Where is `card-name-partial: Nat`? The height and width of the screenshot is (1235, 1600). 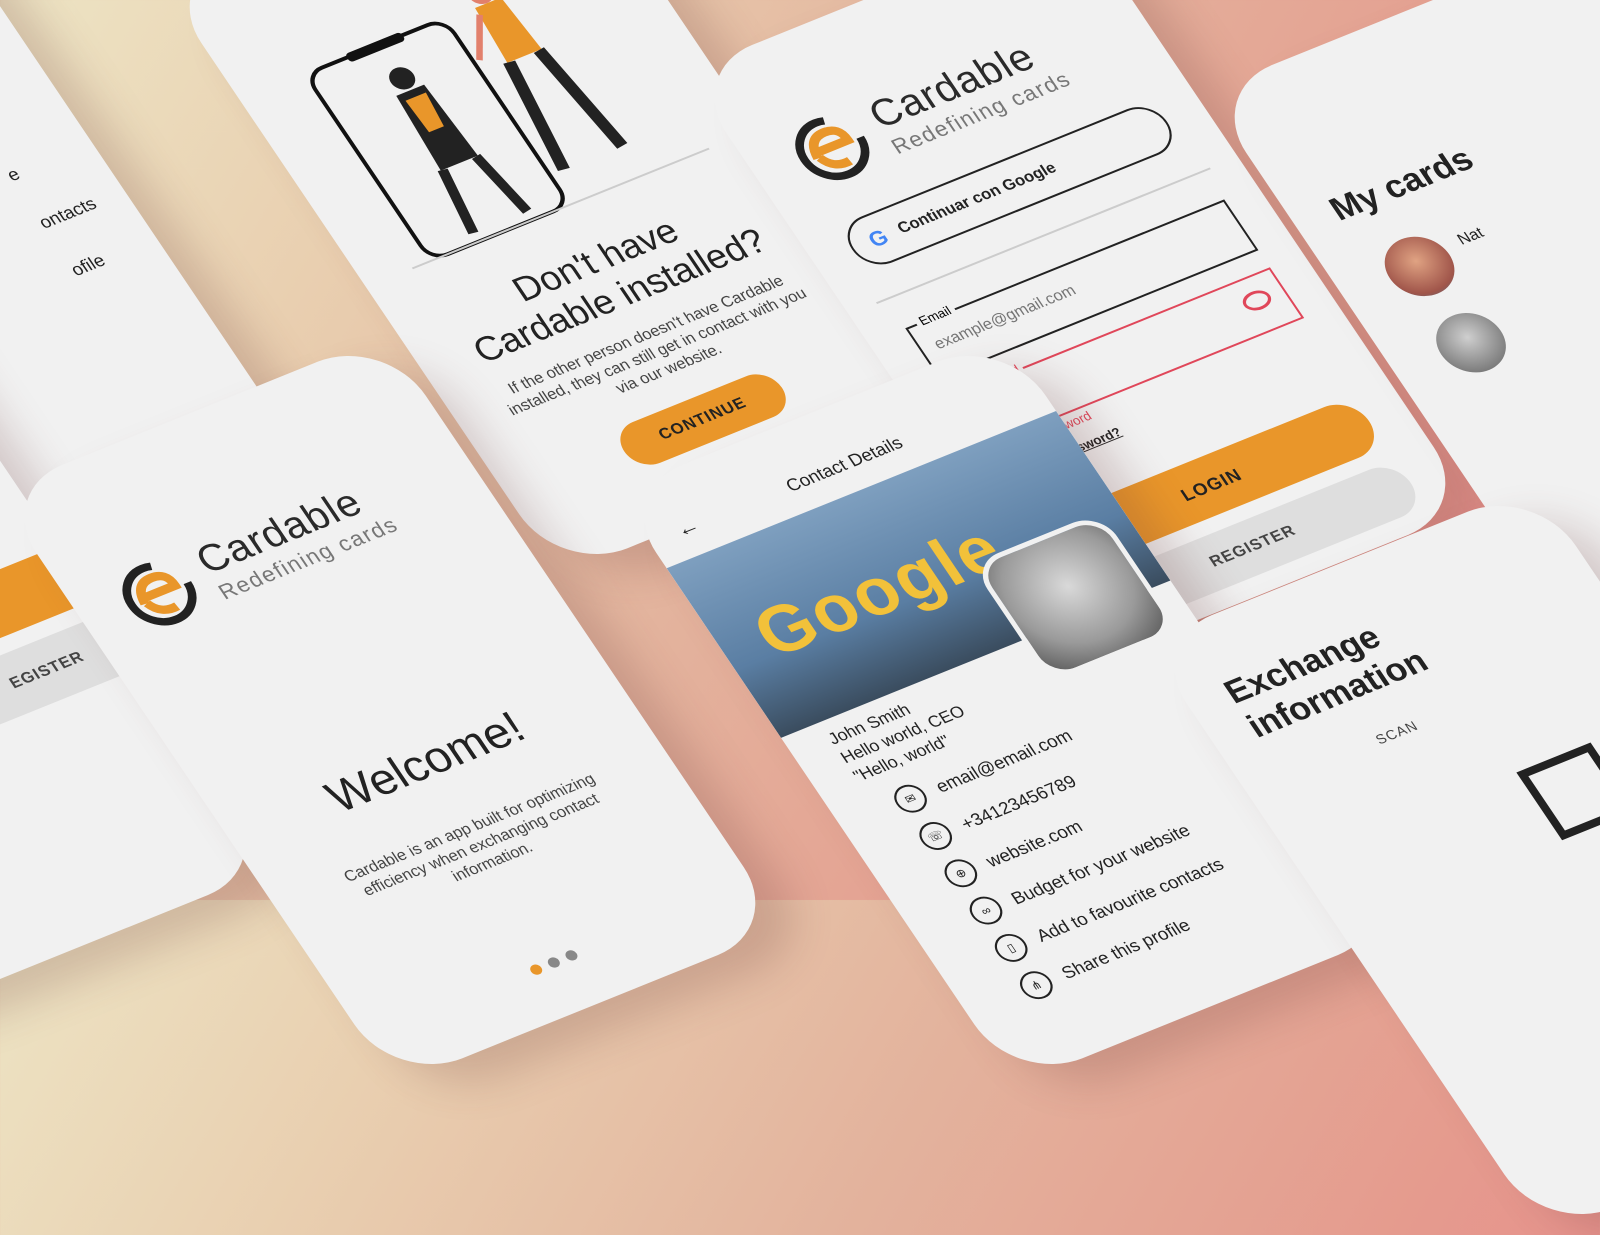
card-name-partial: Nat is located at coordinates (1471, 236).